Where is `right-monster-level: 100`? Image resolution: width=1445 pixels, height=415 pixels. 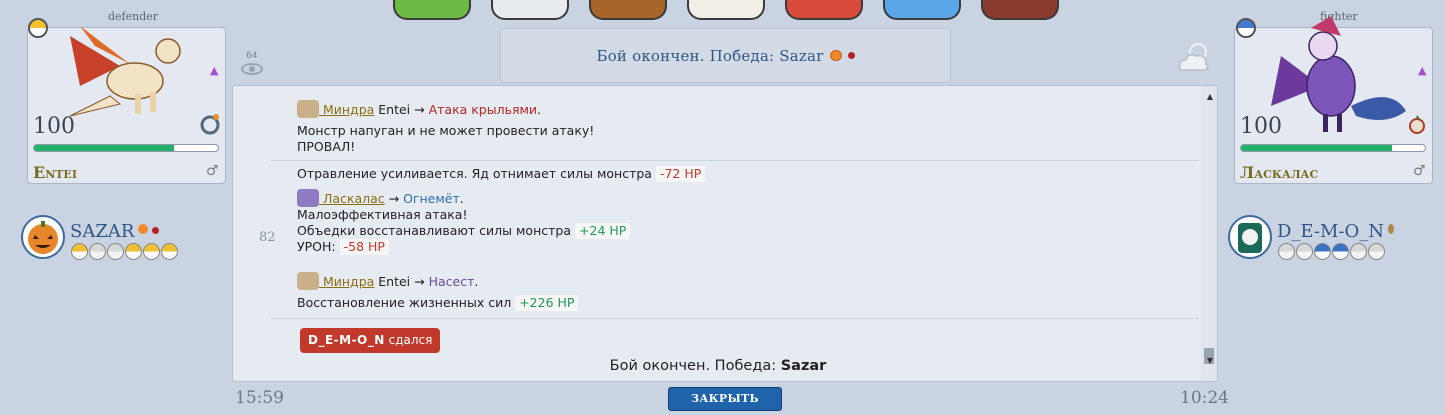 right-monster-level: 100 is located at coordinates (1261, 126).